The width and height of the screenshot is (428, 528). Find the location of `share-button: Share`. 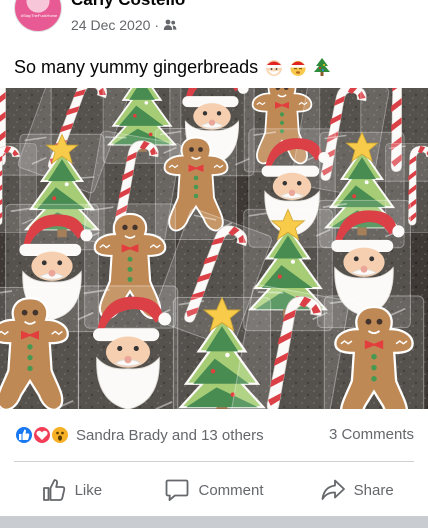

share-button: Share is located at coordinates (356, 490).